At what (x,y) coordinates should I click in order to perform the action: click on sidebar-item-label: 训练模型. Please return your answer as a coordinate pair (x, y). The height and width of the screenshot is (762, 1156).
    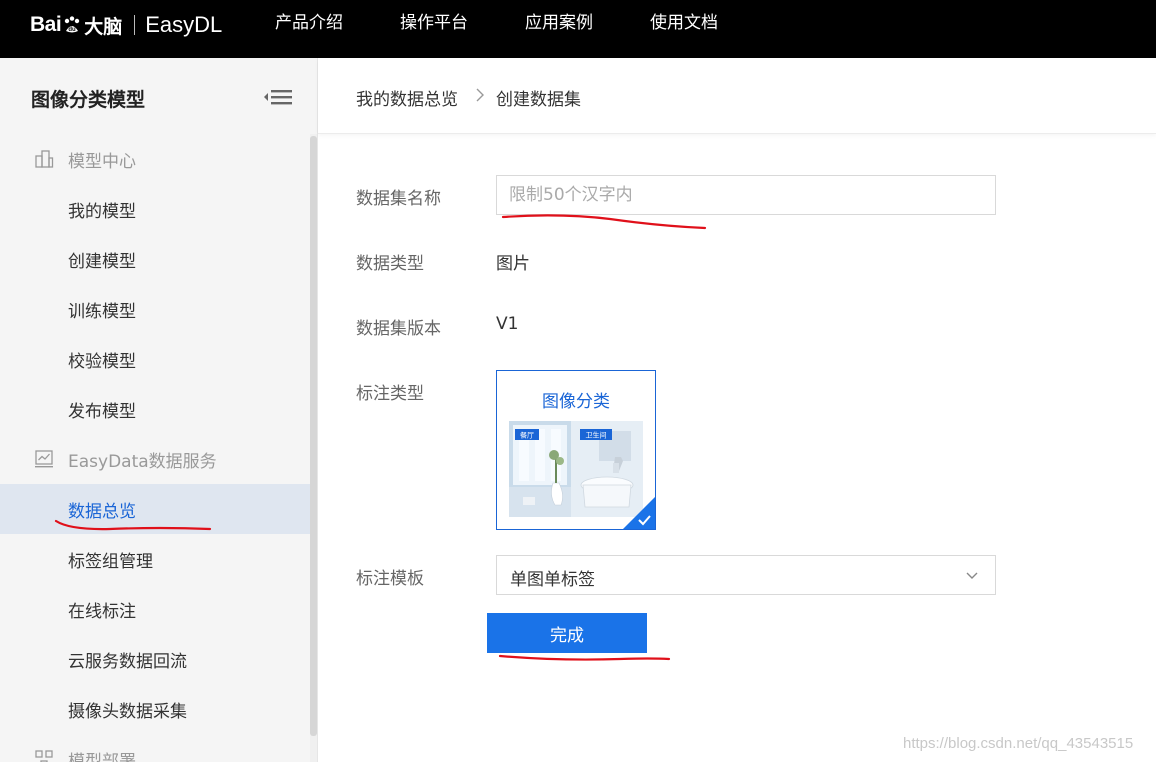
    Looking at the image, I should click on (102, 311).